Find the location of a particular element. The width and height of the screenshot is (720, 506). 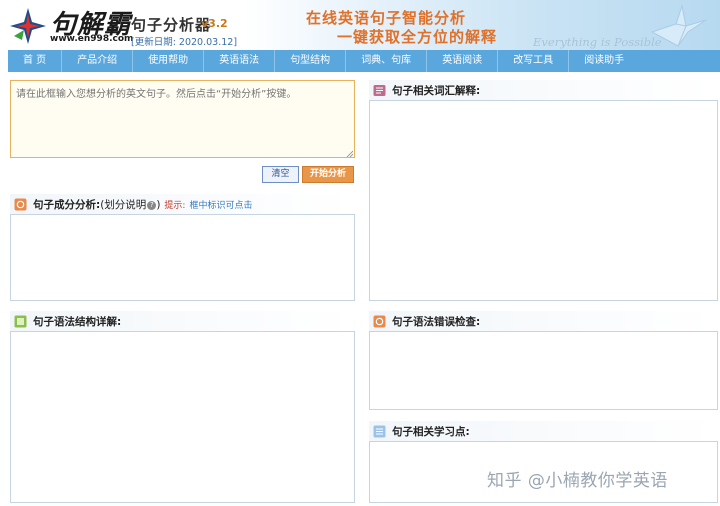

components-panel-title: 句子成分分析: is located at coordinates (67, 204).